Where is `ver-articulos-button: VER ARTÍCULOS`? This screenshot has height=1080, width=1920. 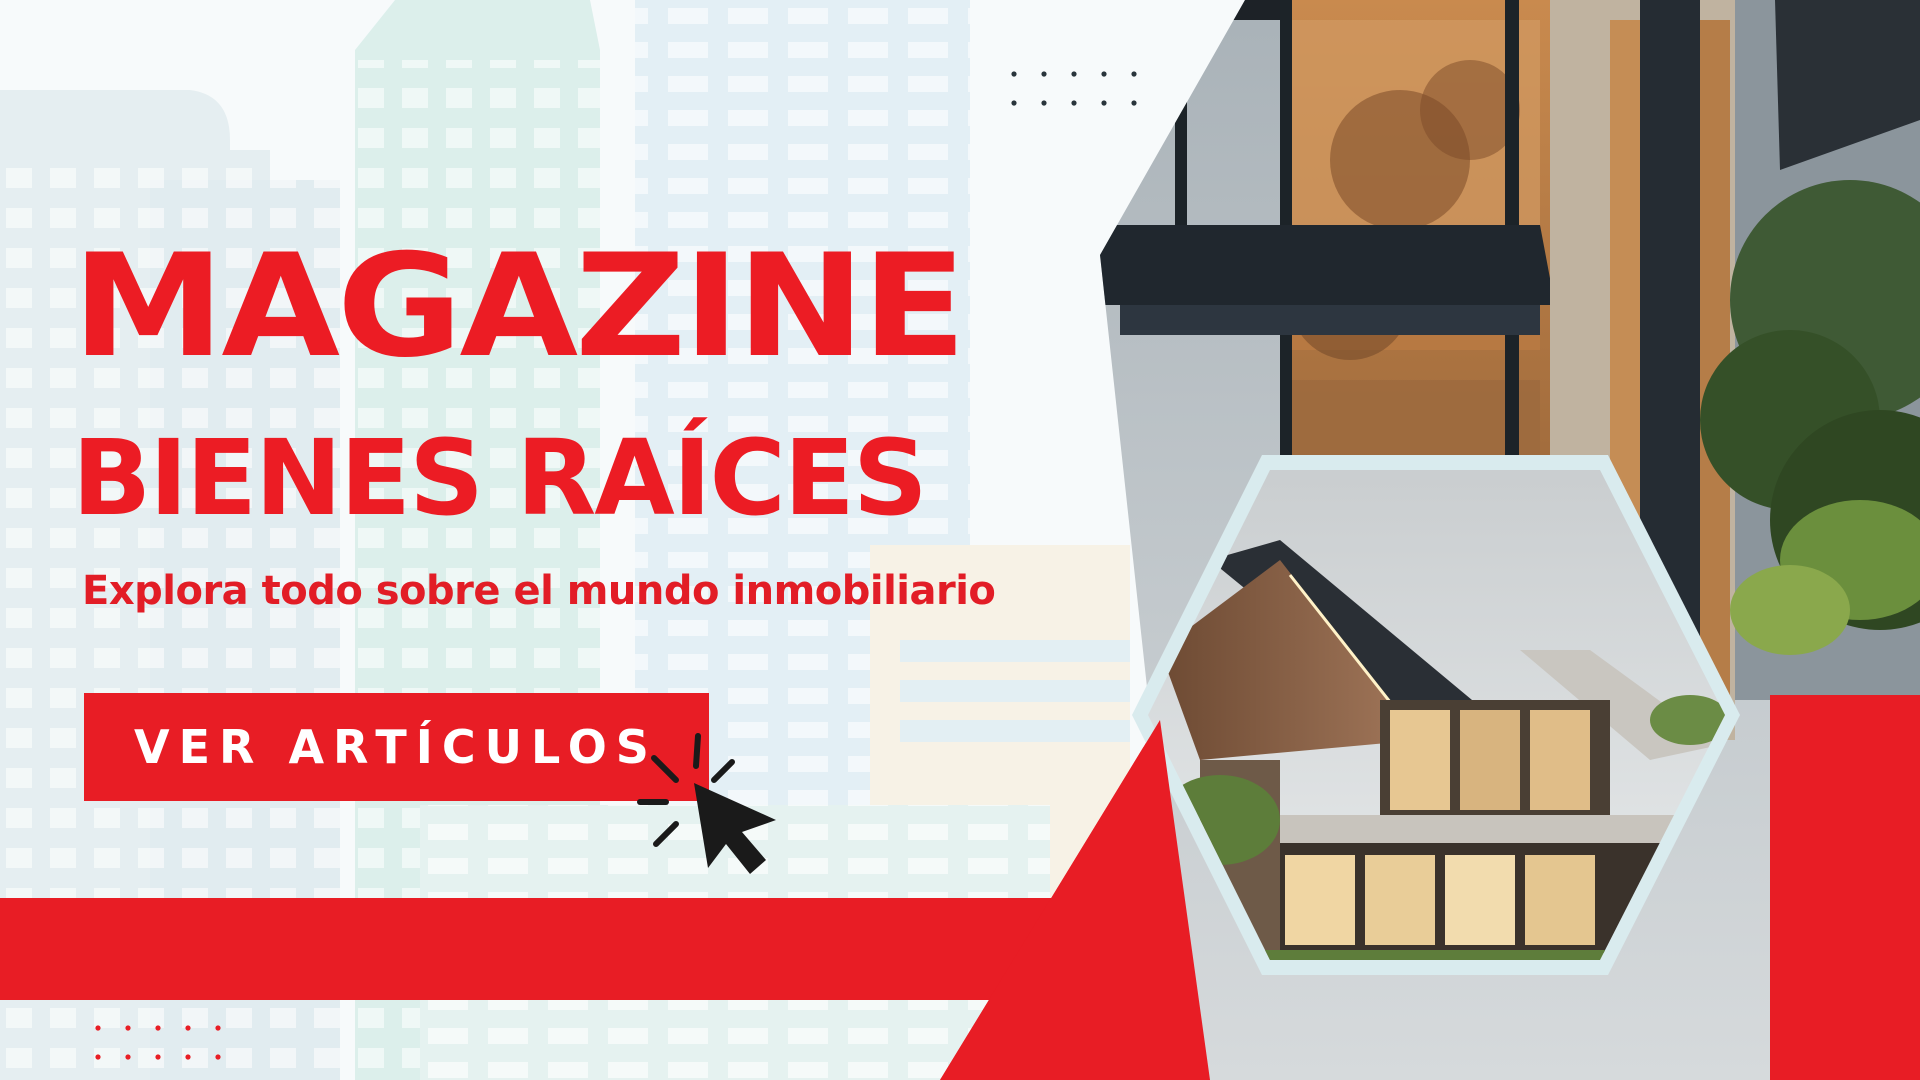
ver-articulos-button: VER ARTÍCULOS is located at coordinates (396, 747).